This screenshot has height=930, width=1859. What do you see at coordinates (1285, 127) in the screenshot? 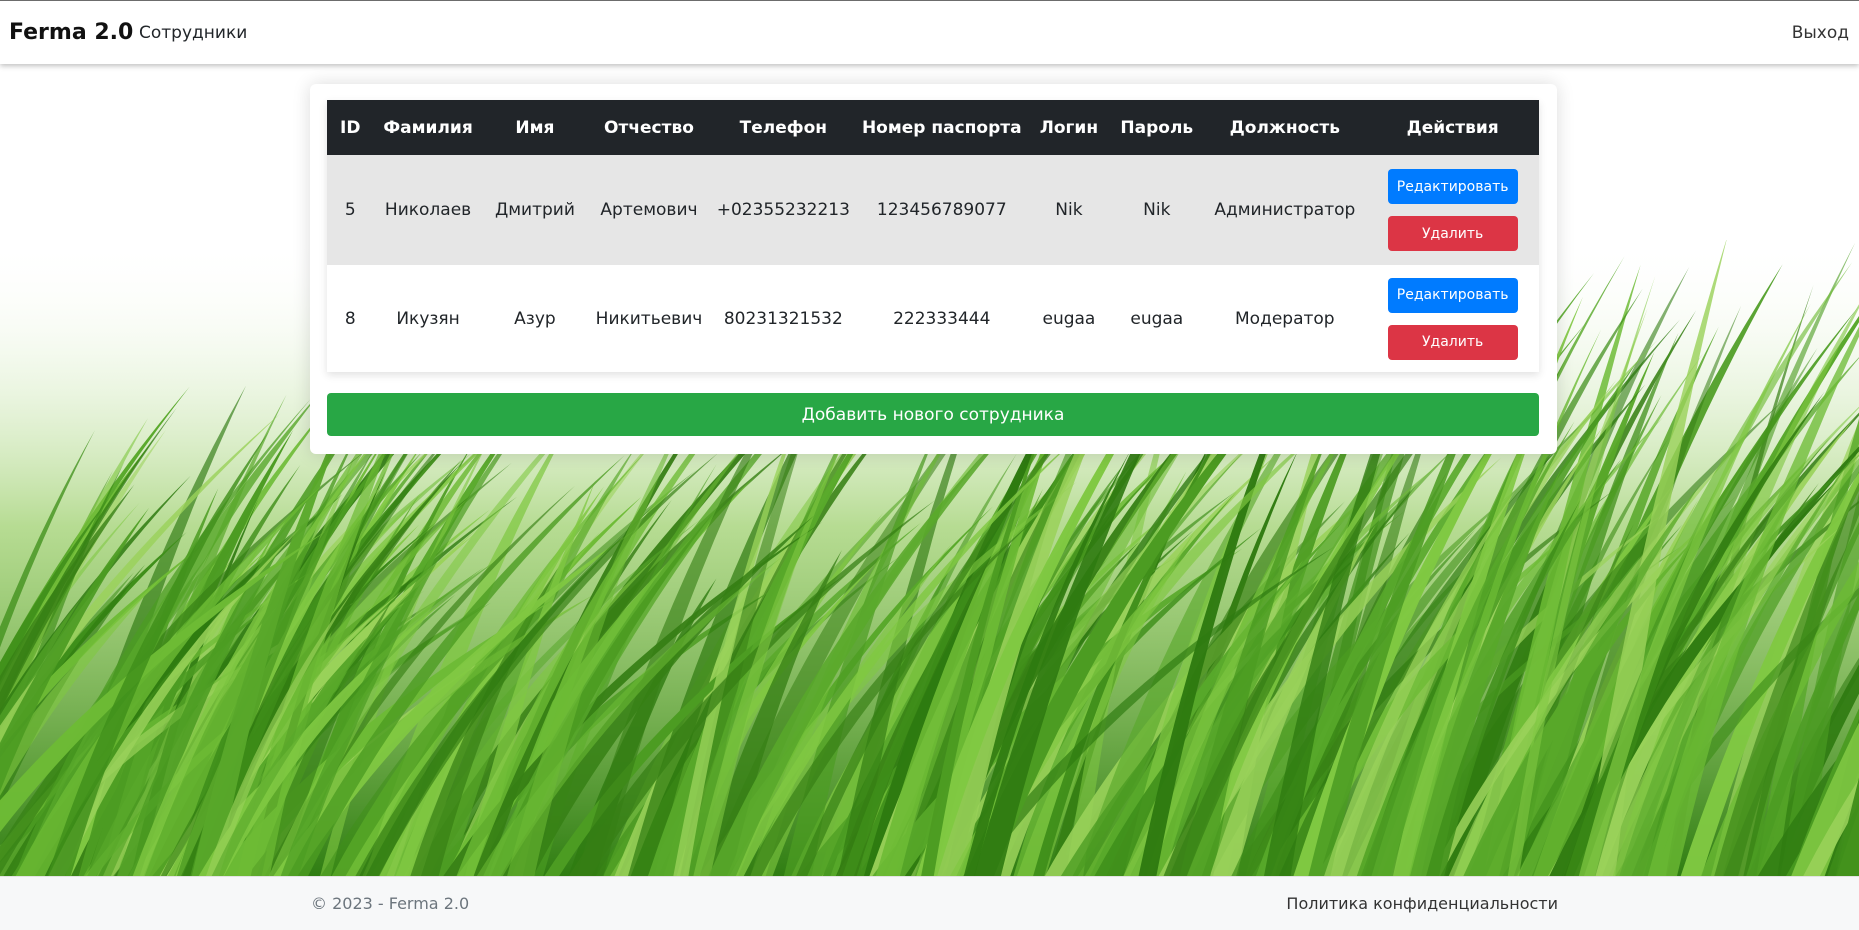
I see `column-header-position: Должность` at bounding box center [1285, 127].